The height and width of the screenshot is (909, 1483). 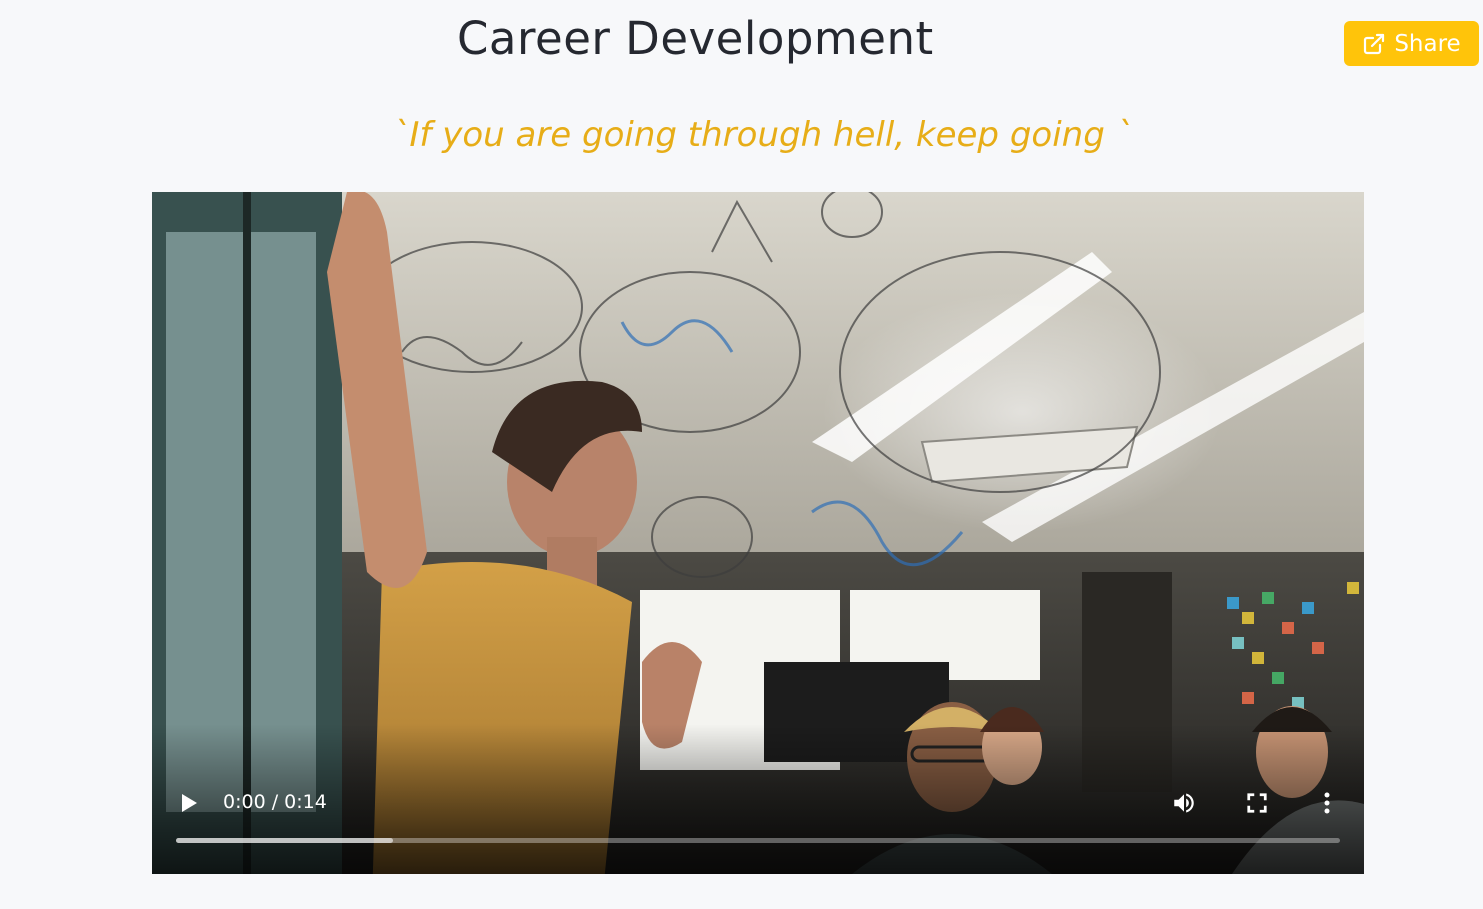 I want to click on external-link-icon, so click(x=1374, y=44).